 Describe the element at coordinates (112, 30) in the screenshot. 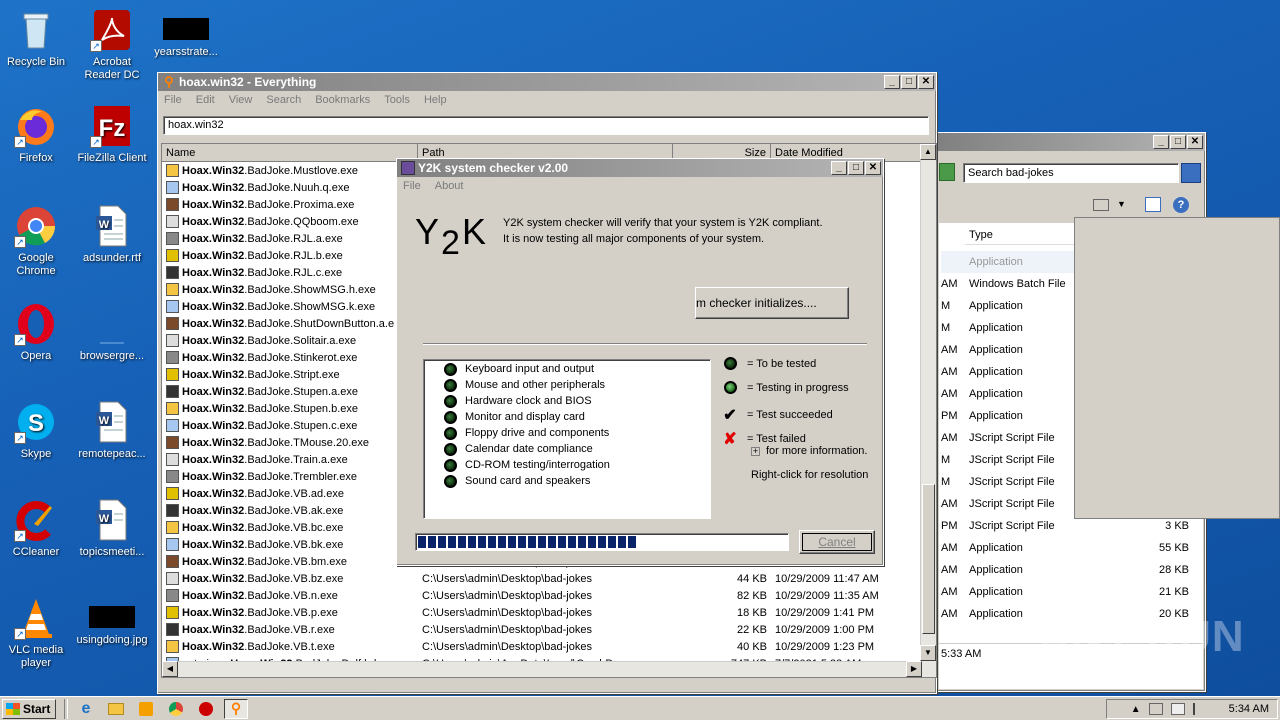

I see `acrobat-icon: ↗` at that location.